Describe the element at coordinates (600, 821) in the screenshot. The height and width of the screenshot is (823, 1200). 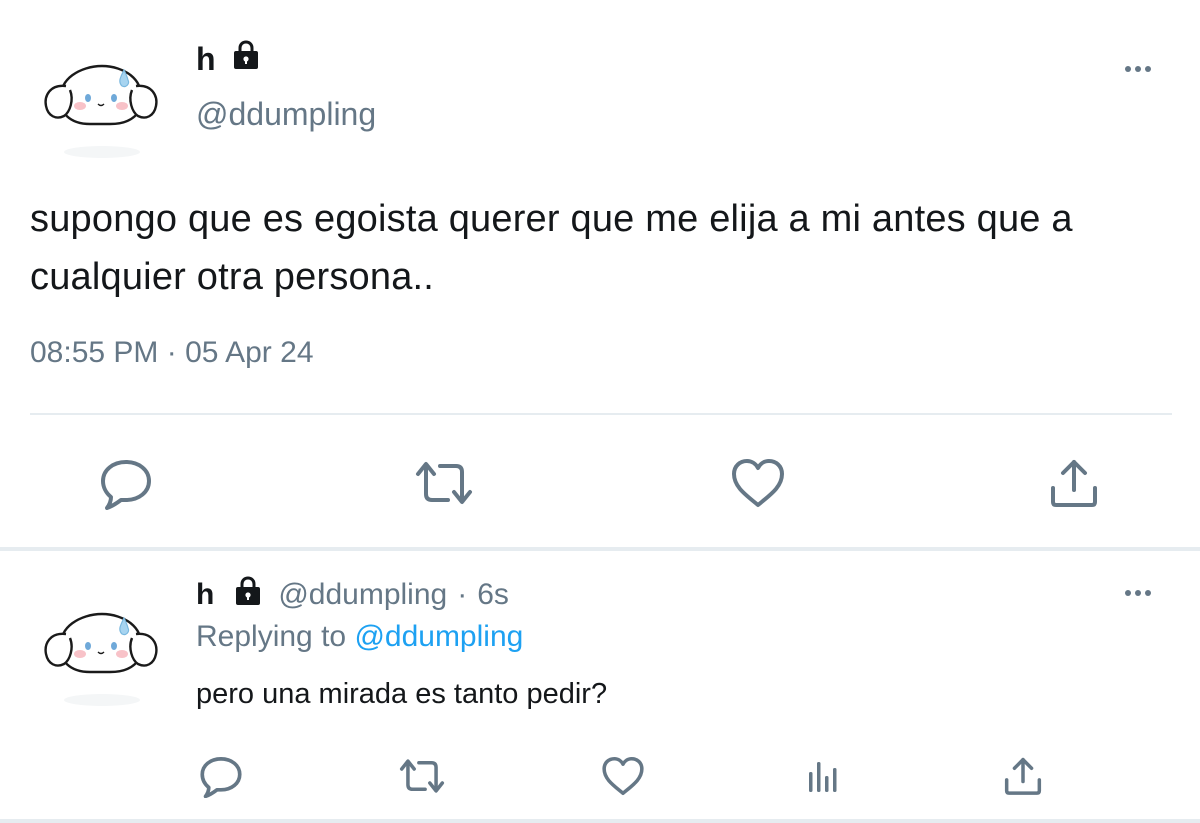
I see `bottom-divider` at that location.